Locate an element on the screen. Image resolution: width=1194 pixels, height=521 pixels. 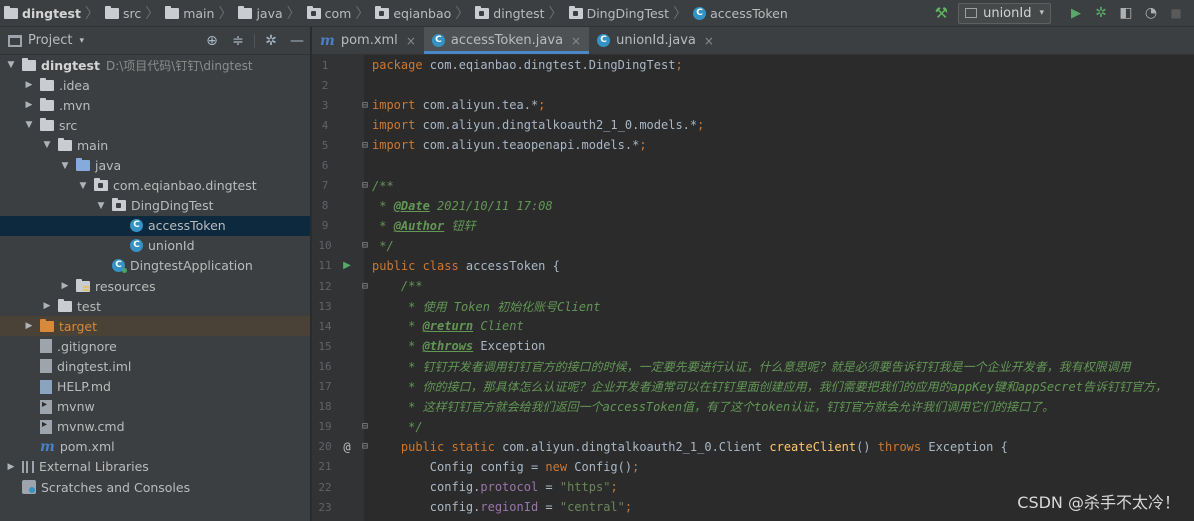
breadcrumb-item: main 〉 is located at coordinates (195, 13).